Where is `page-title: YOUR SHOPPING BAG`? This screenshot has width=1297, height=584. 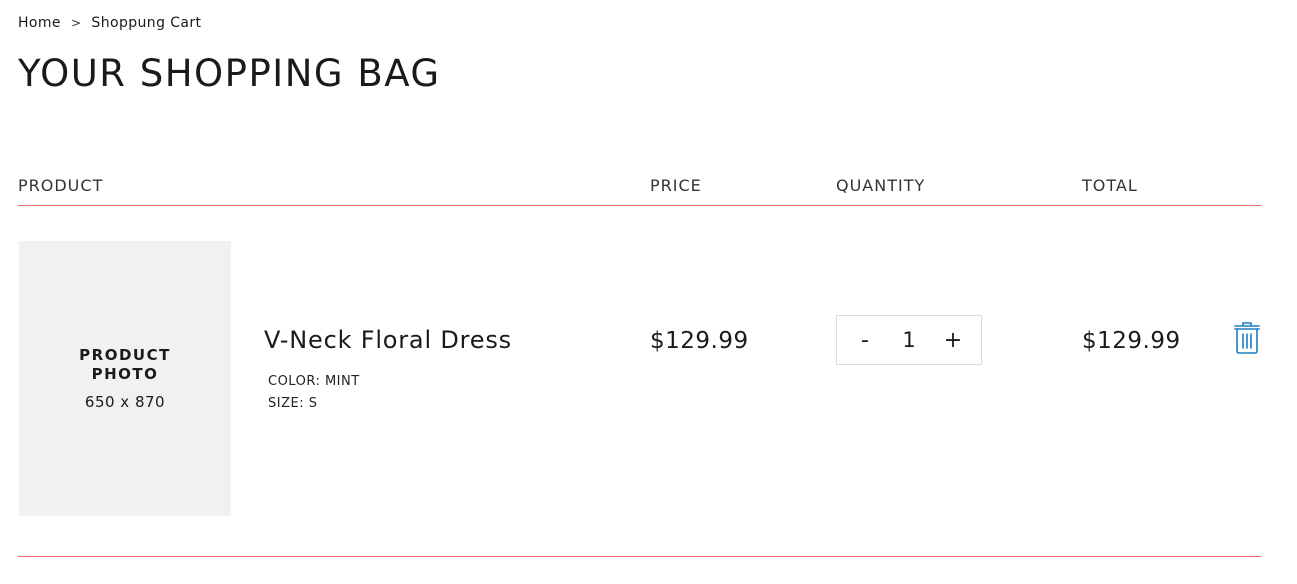
page-title: YOUR SHOPPING BAG is located at coordinates (229, 73).